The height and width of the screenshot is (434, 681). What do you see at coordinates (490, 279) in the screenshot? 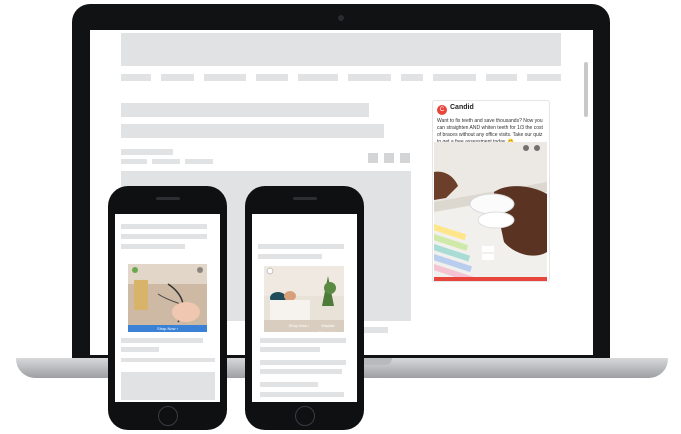
I see `ad-accent-bar` at bounding box center [490, 279].